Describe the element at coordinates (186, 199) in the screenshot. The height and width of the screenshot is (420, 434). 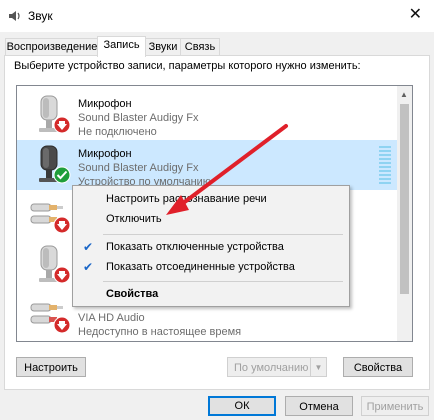
I see `menu-item-label: Настроить распознавание речи` at that location.